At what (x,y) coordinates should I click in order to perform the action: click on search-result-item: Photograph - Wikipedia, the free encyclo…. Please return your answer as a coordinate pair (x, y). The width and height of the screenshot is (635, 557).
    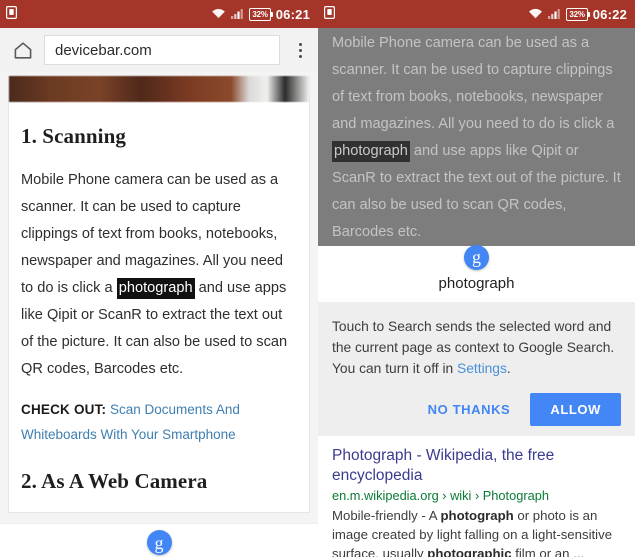
    Looking at the image, I should click on (476, 501).